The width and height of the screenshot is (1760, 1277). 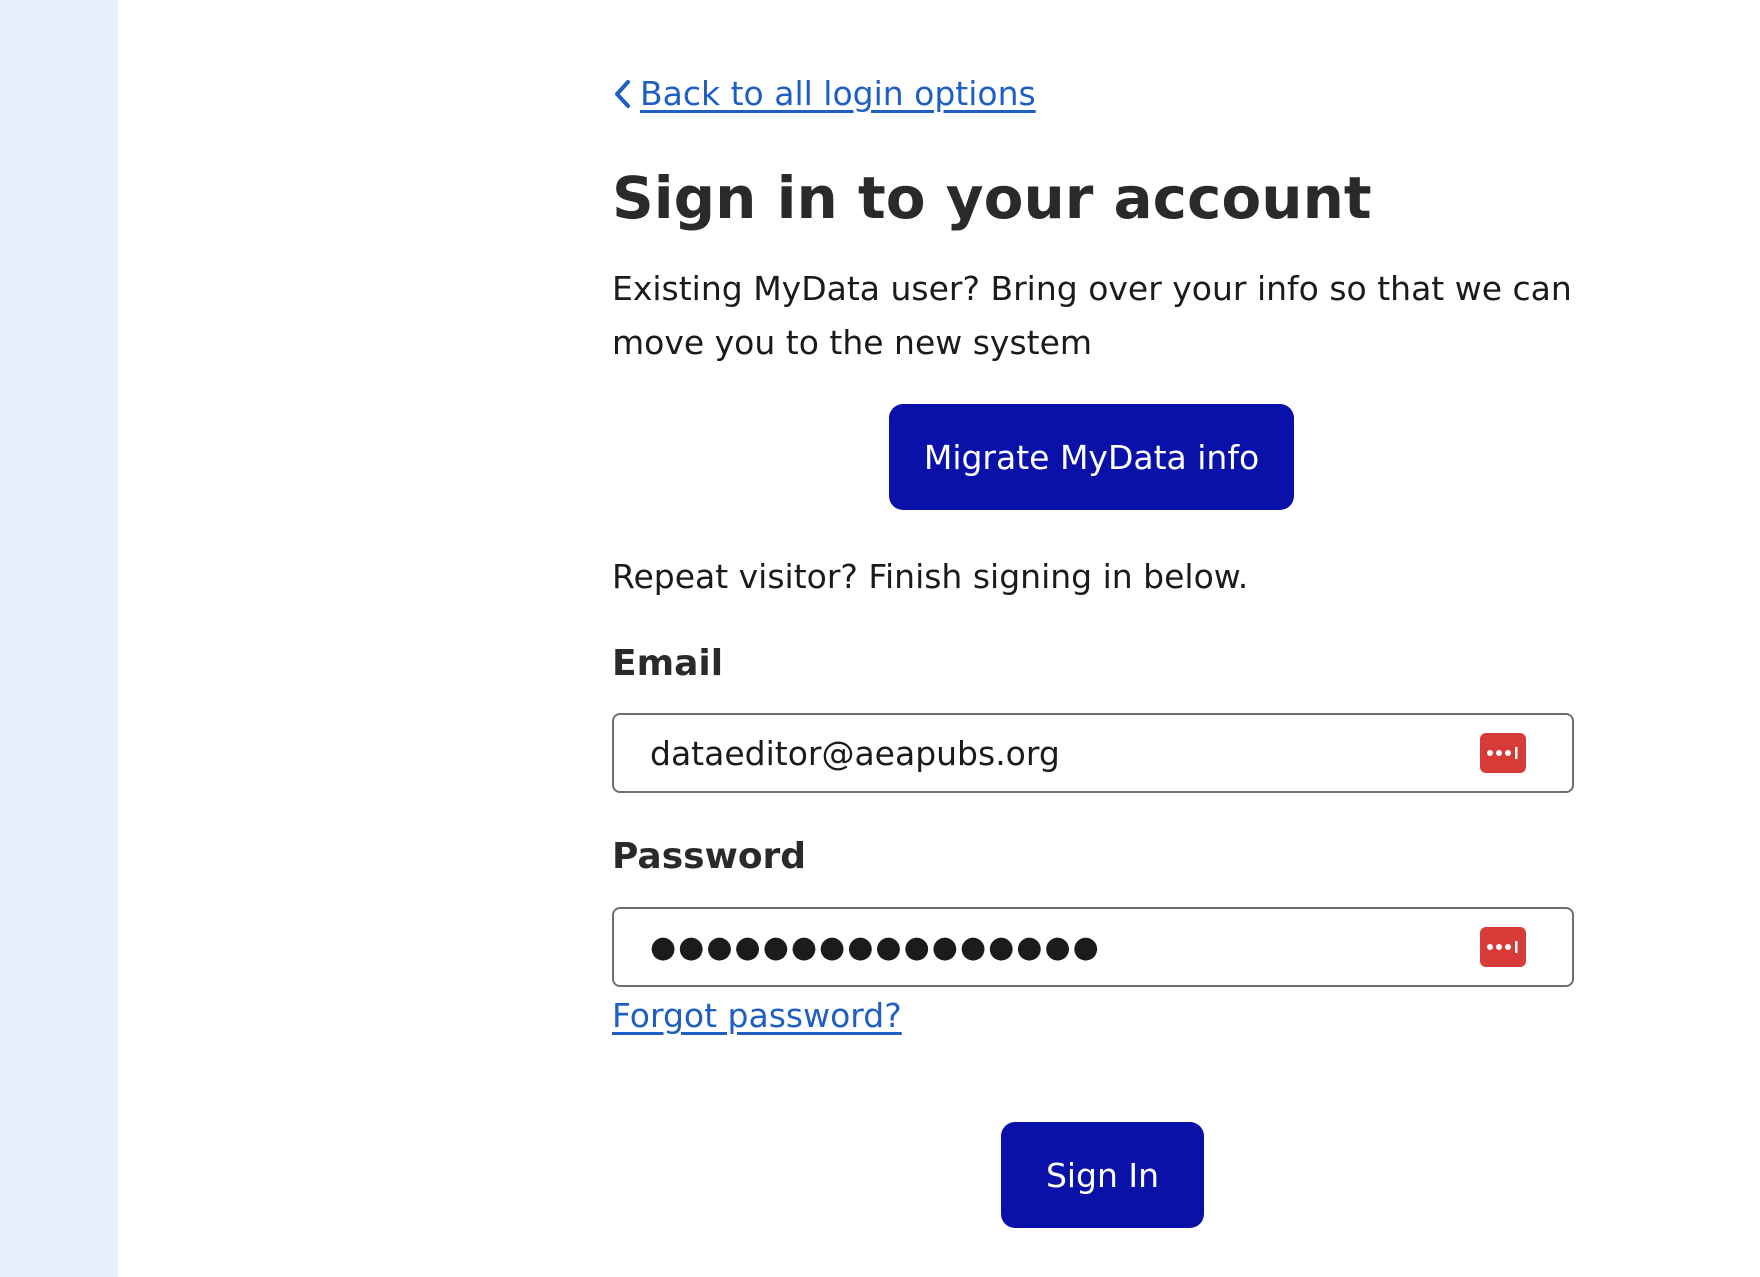 What do you see at coordinates (59, 638) in the screenshot?
I see `left-rail` at bounding box center [59, 638].